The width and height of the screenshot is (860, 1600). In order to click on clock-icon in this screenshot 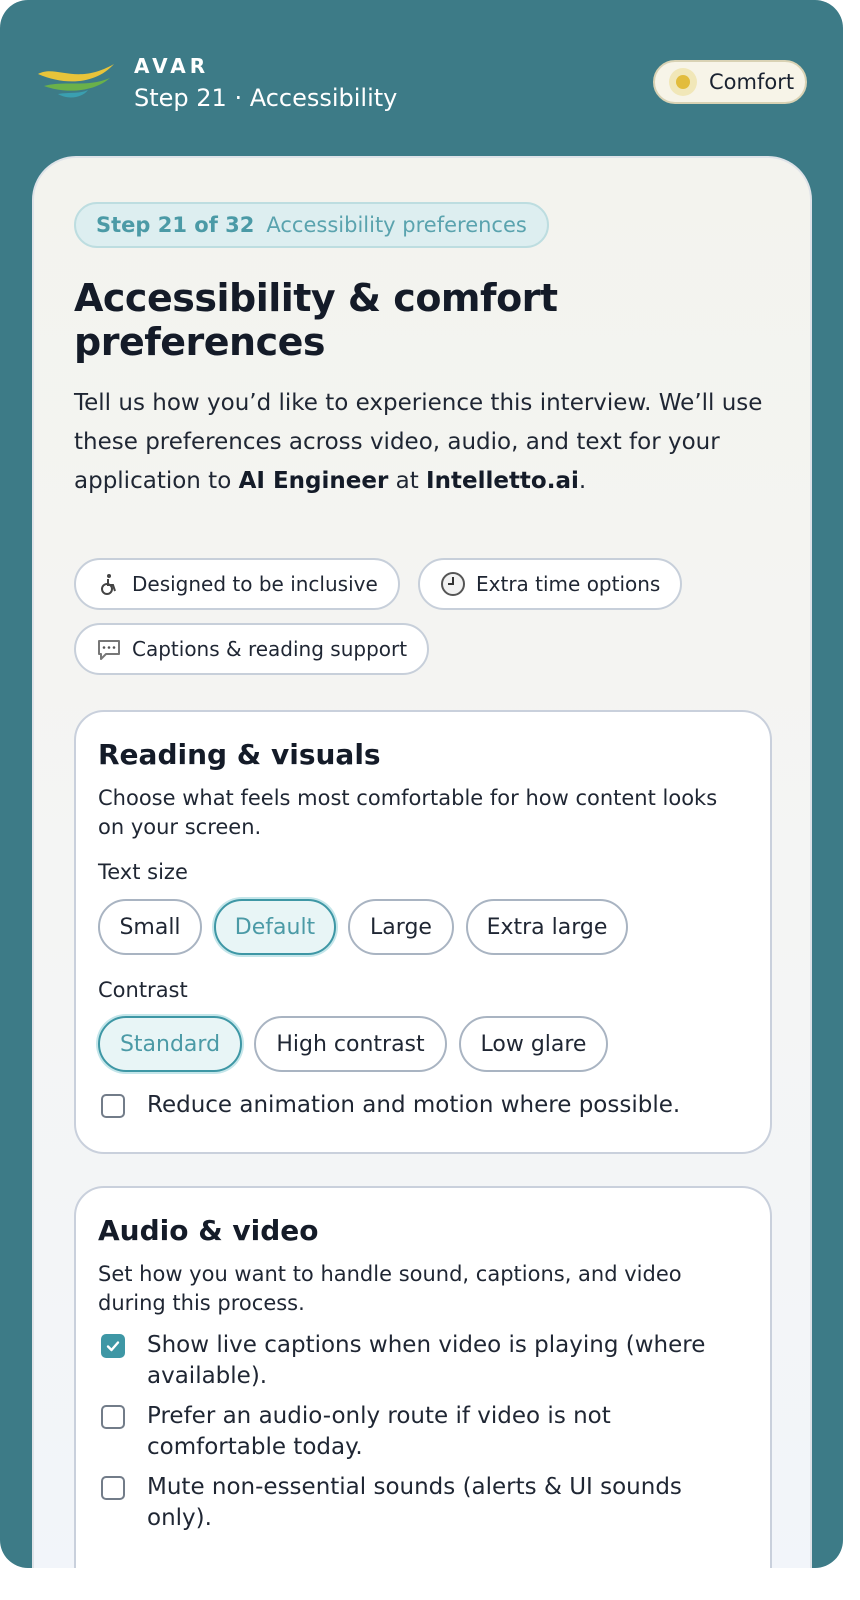, I will do `click(453, 584)`.